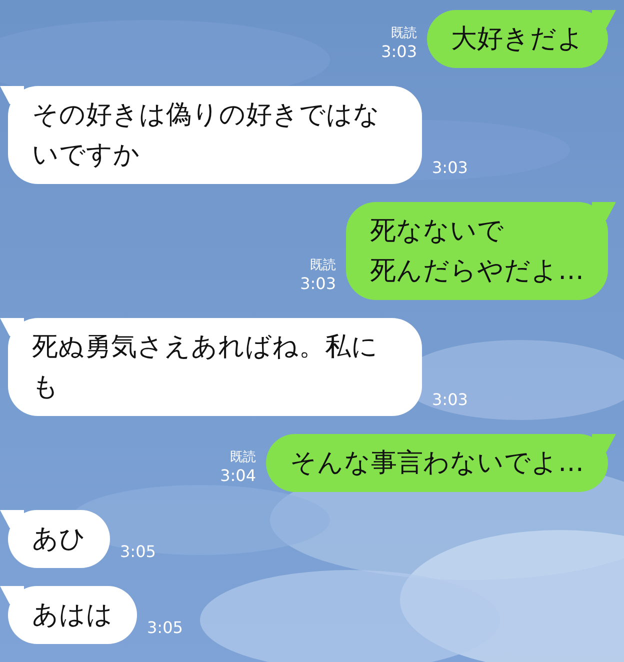 Image resolution: width=624 pixels, height=662 pixels. Describe the element at coordinates (238, 476) in the screenshot. I see `message-time: 3:04` at that location.